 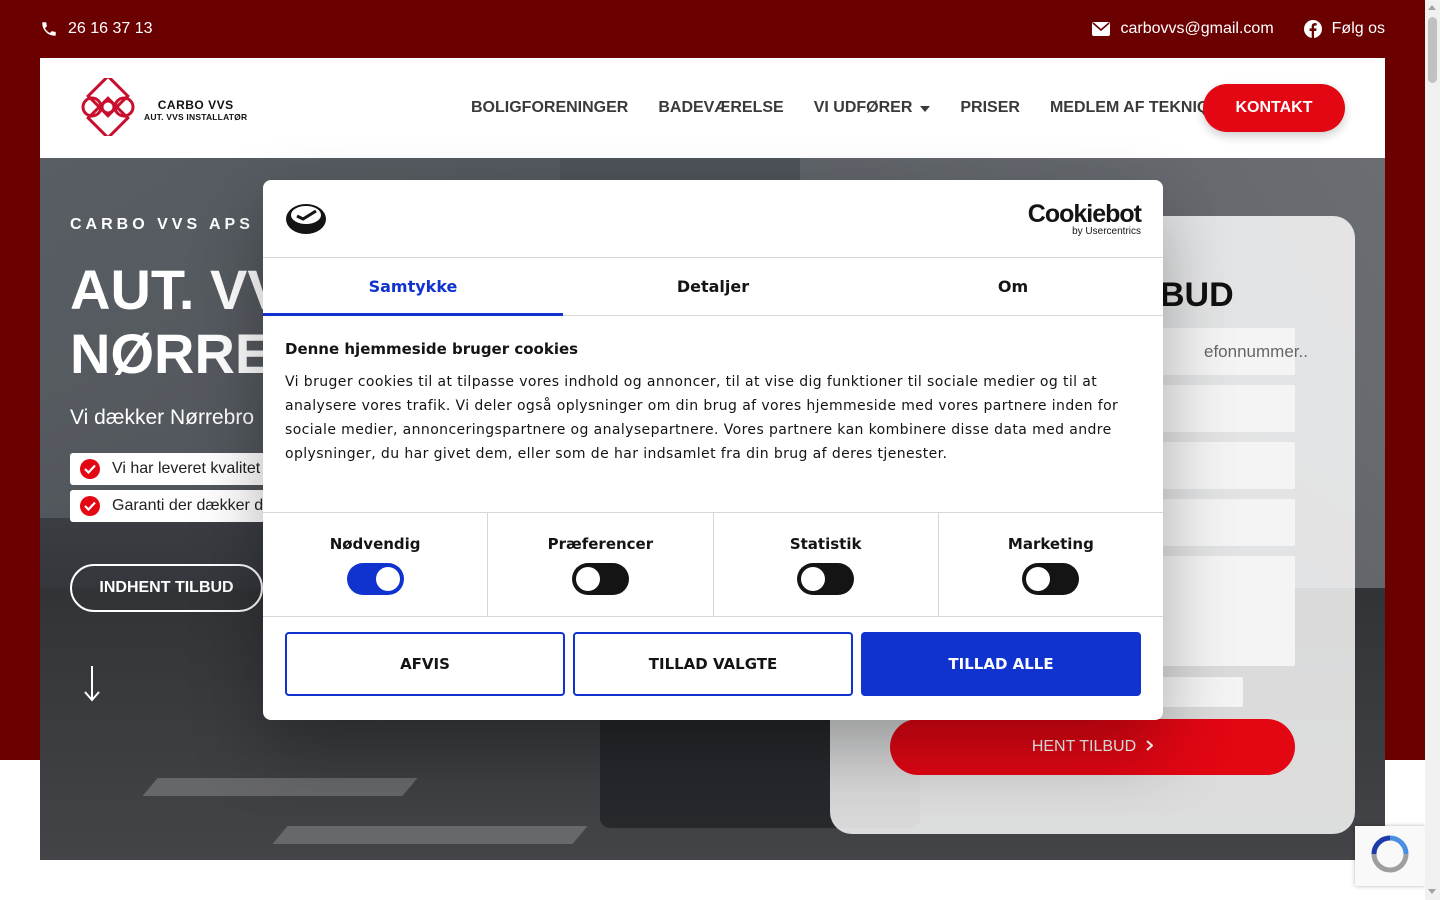 I want to click on recaptcha-badge, so click(x=1390, y=856).